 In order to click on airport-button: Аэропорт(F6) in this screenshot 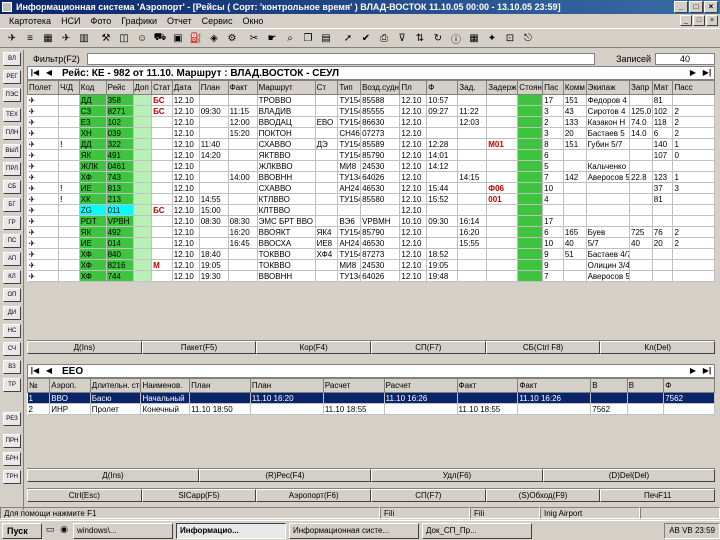, I will do `click(314, 495)`.